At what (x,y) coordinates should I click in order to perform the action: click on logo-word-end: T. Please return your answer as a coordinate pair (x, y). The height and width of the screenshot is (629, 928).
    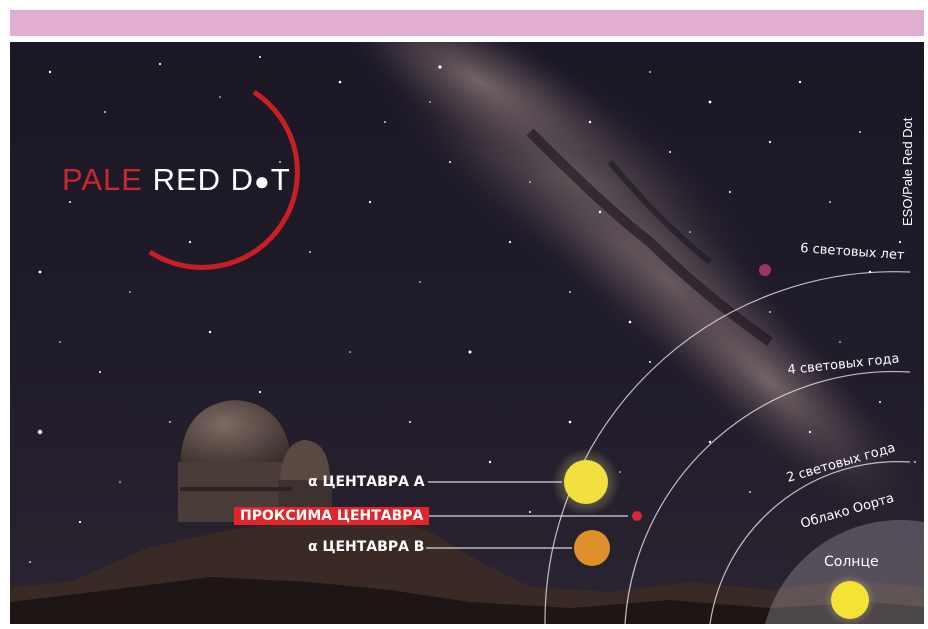
    Looking at the image, I should click on (281, 179).